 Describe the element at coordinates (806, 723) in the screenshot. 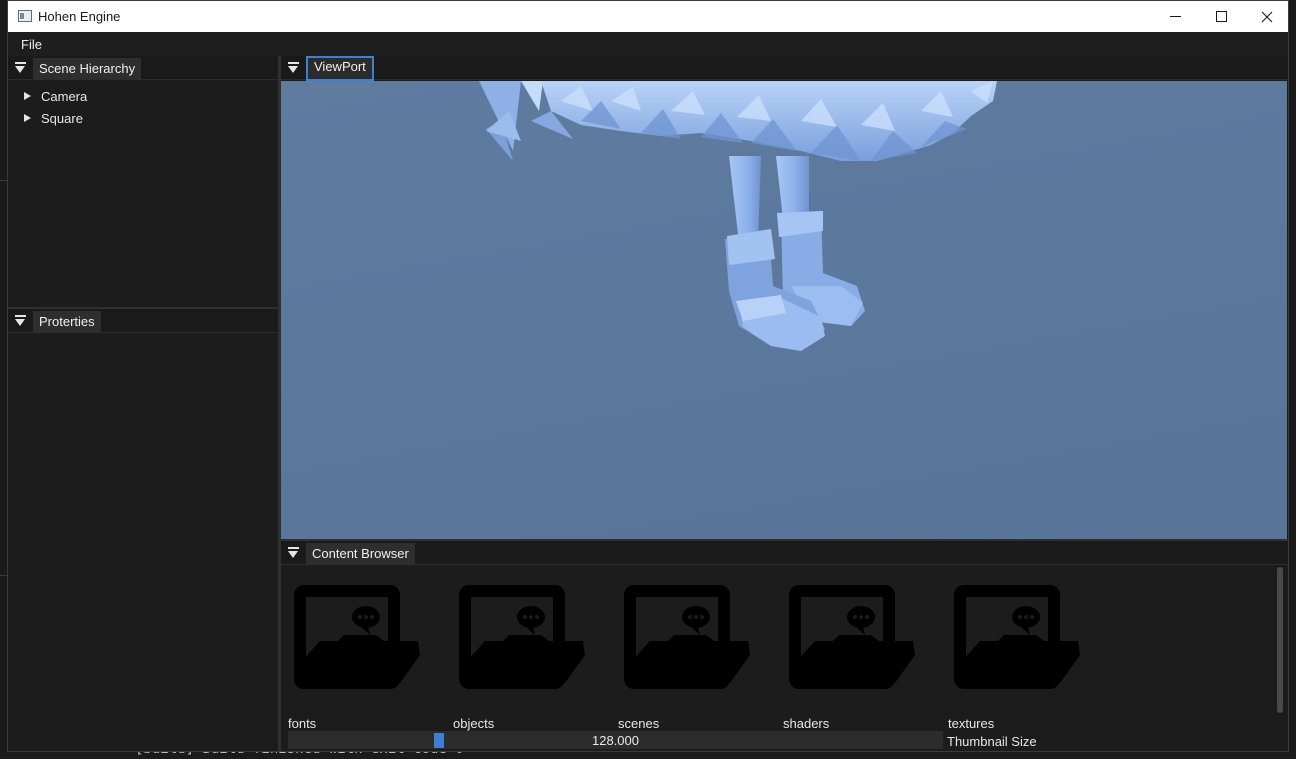

I see `content-item-label: shaders` at that location.